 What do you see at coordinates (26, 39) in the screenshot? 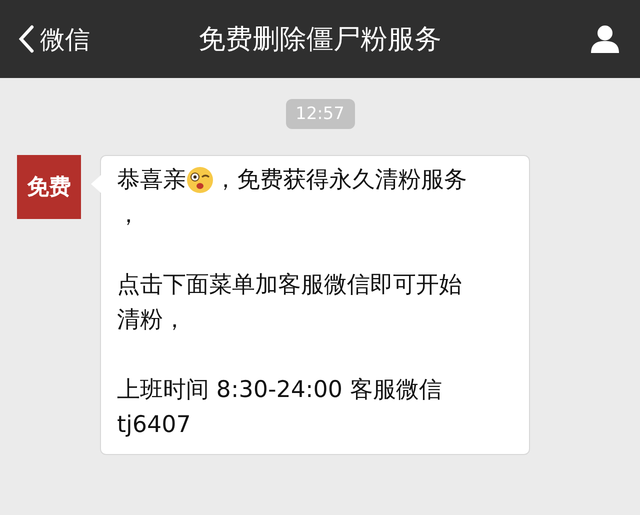
I see `back-chevron-icon` at bounding box center [26, 39].